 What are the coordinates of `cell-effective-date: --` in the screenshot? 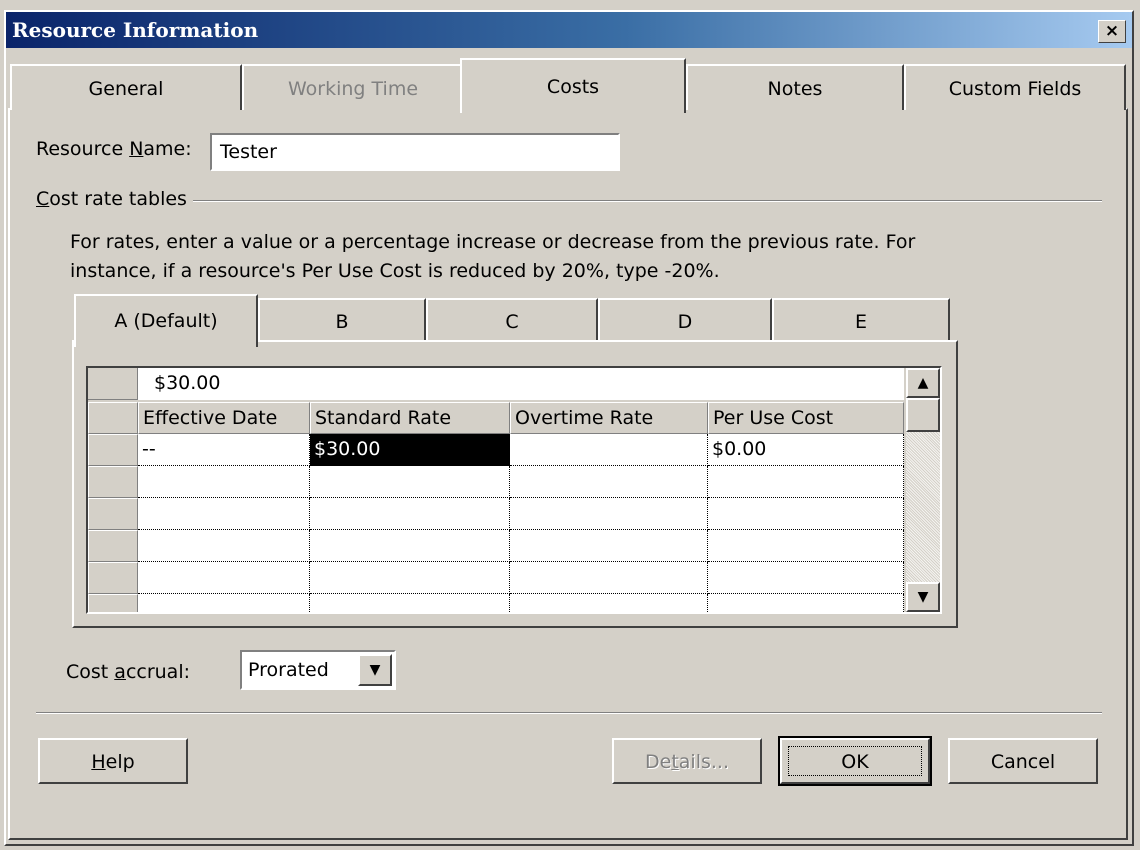 It's located at (224, 450).